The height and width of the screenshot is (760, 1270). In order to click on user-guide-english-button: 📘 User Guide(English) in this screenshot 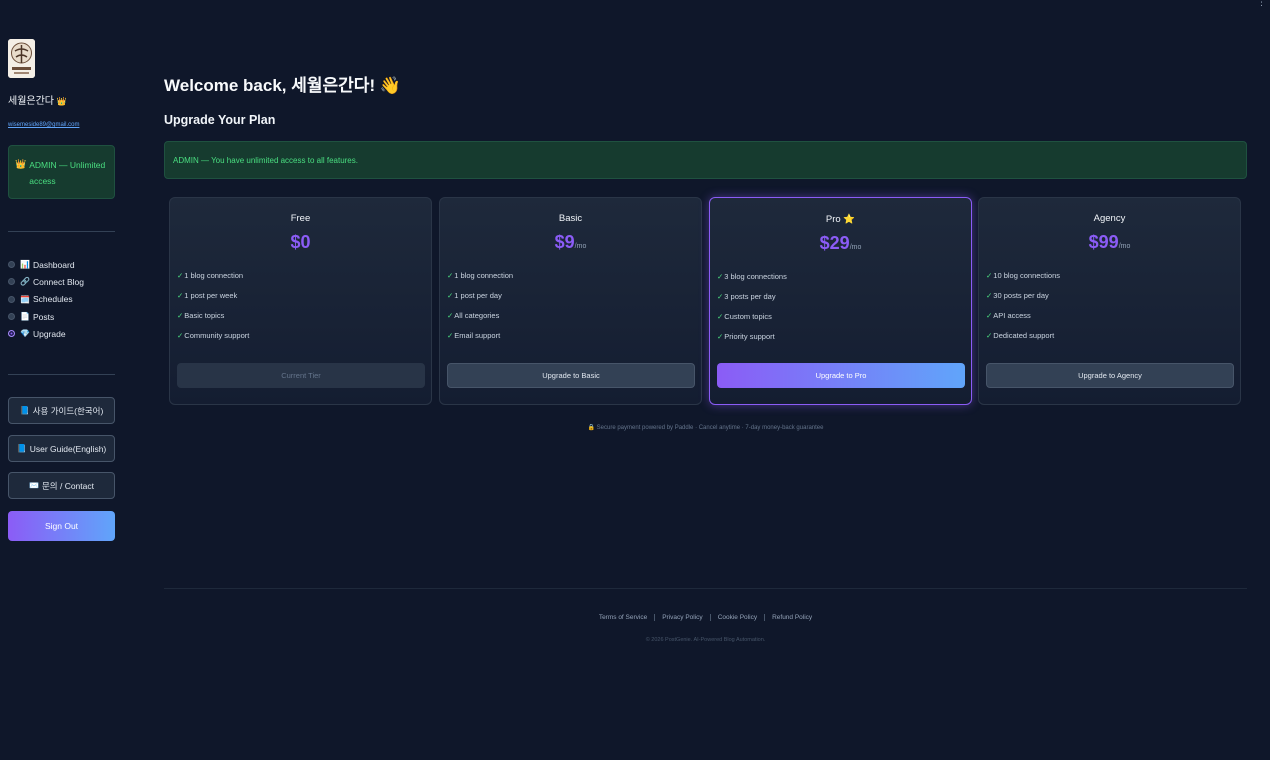, I will do `click(61, 448)`.